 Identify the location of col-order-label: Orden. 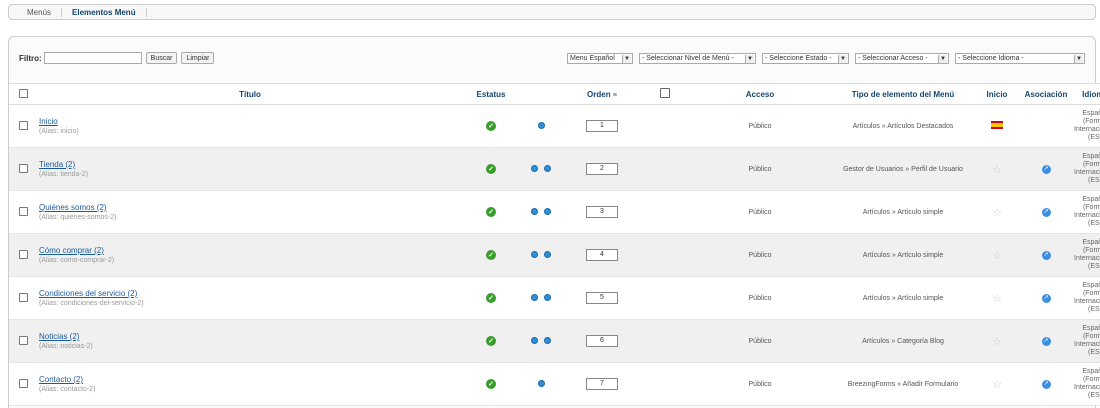
(599, 94).